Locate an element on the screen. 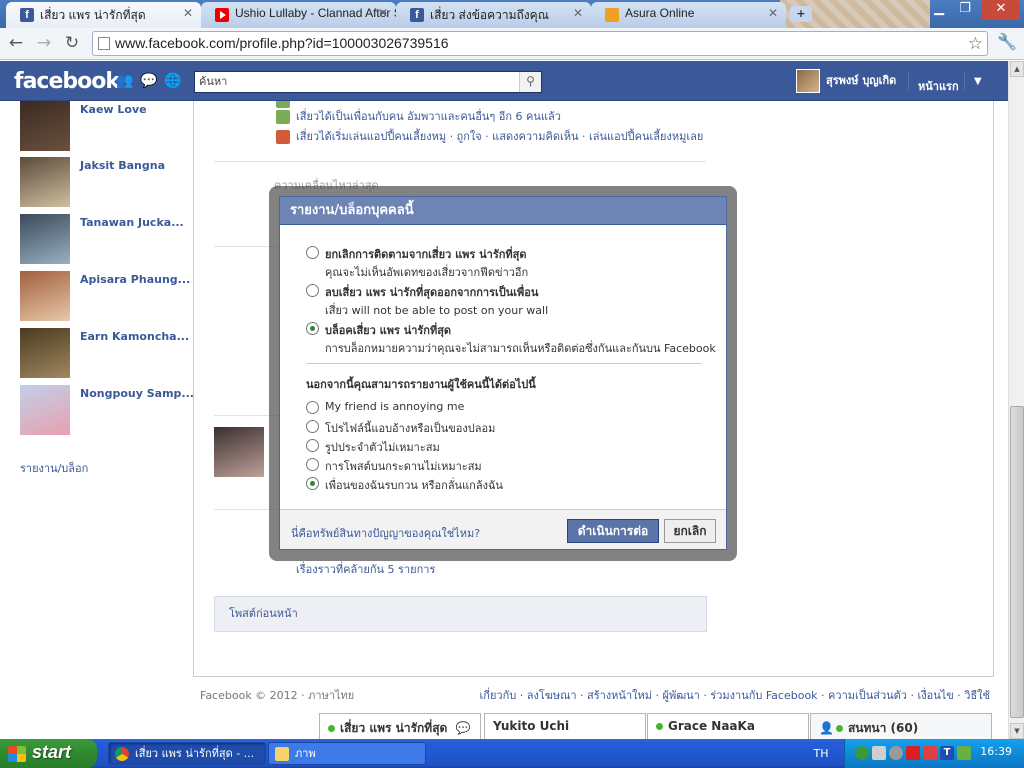 This screenshot has height=768, width=1024. forward-icon: → is located at coordinates (44, 44).